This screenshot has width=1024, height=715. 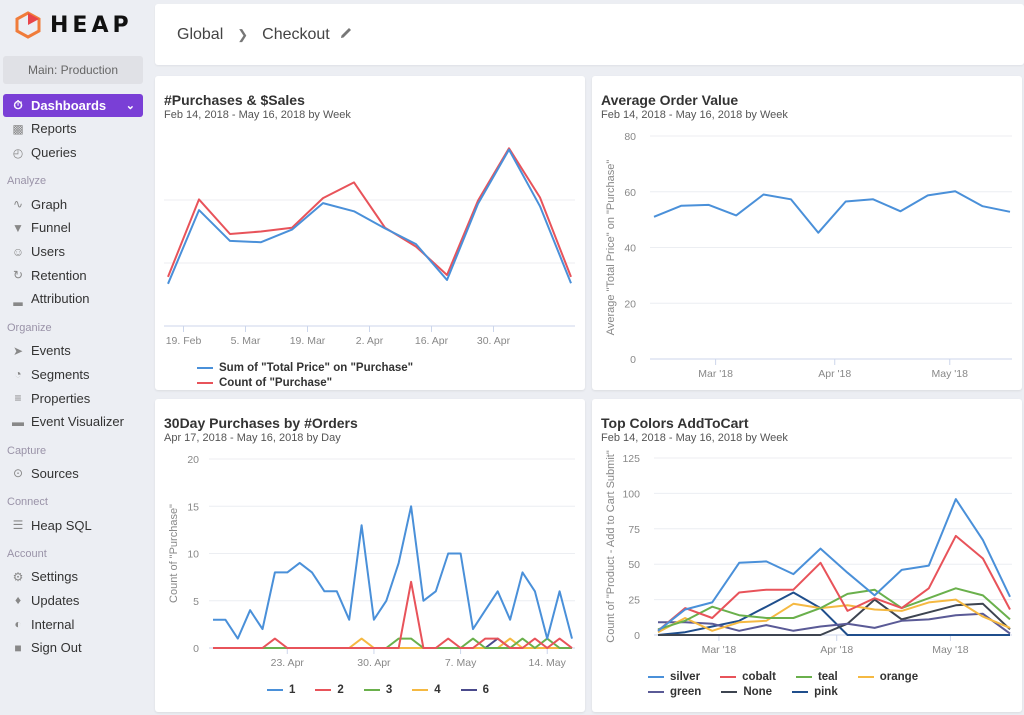 I want to click on sidebar-item-graph: ∿ Graph, so click(x=74, y=204).